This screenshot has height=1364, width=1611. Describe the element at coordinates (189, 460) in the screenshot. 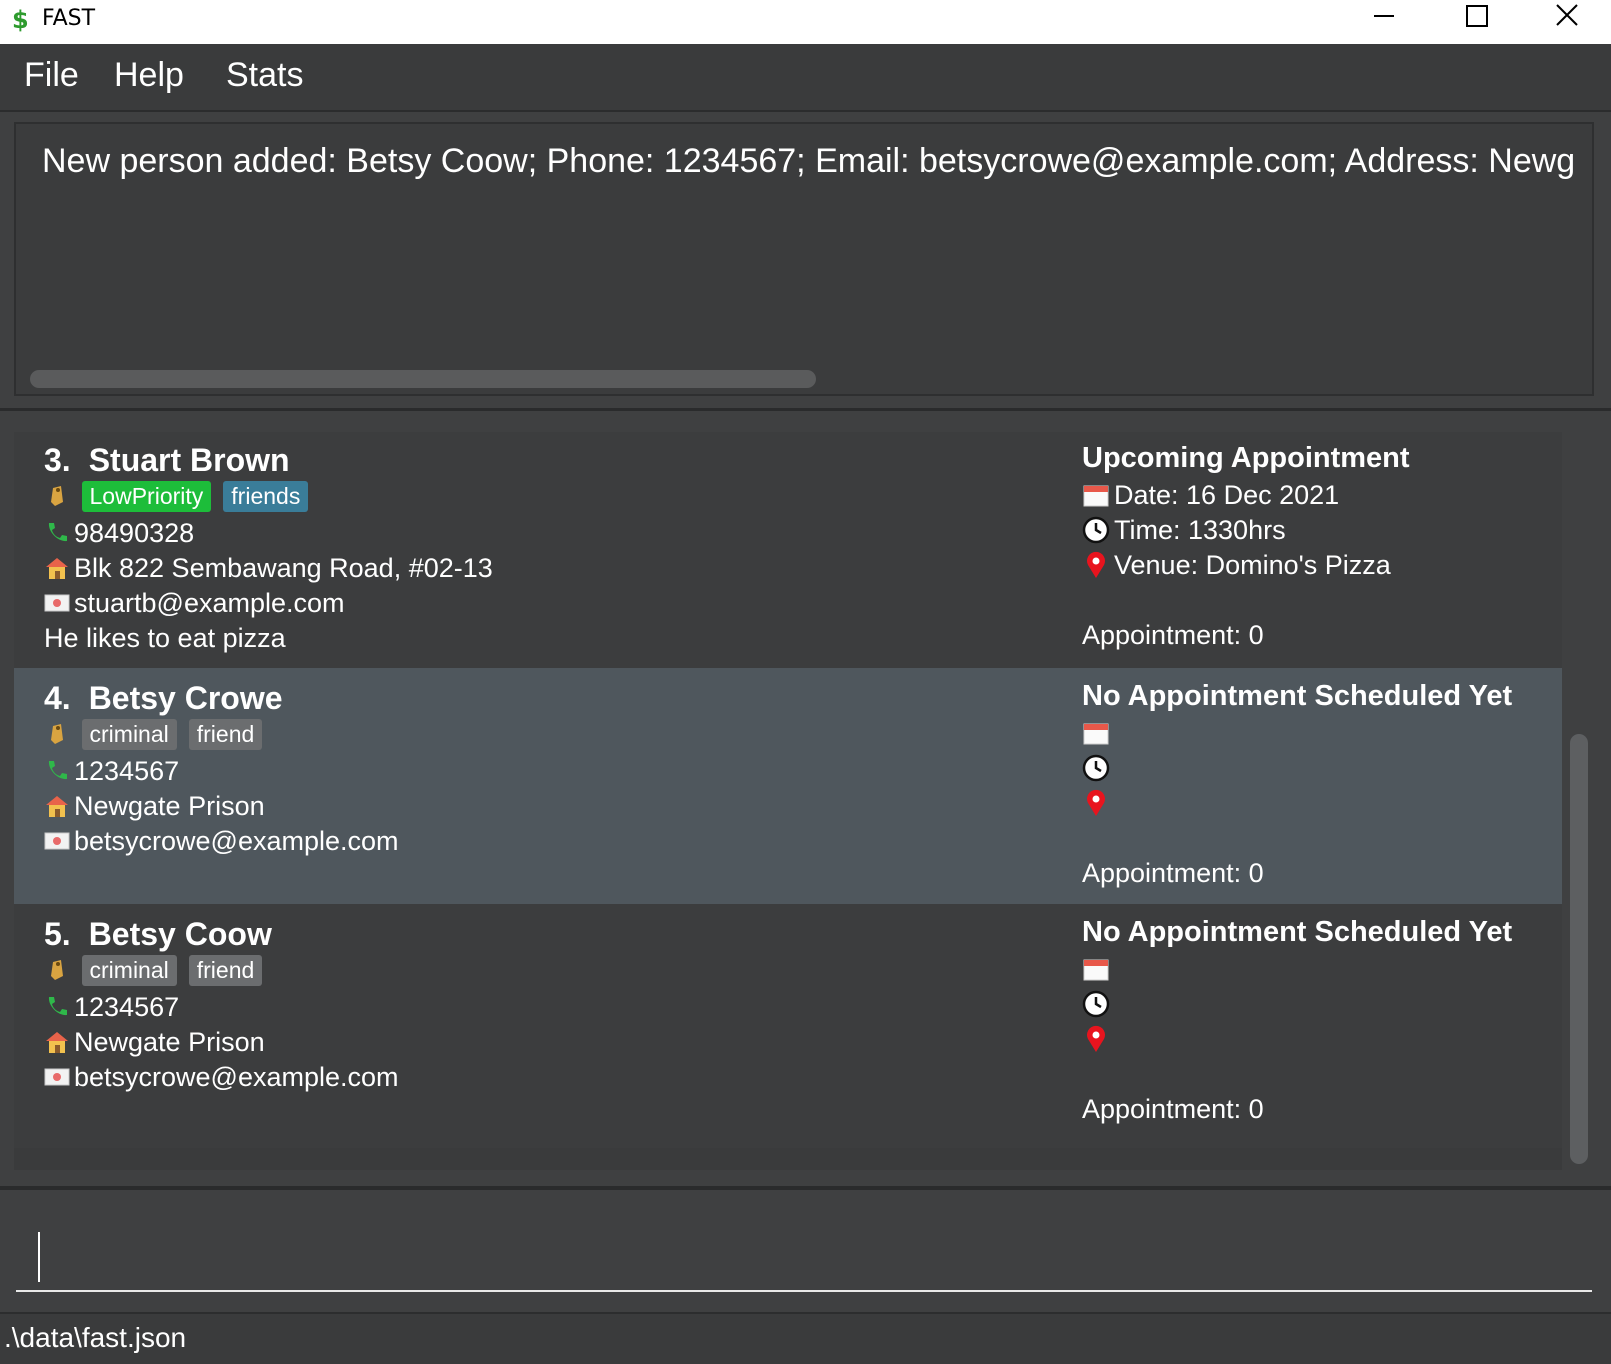

I see `contact-name: Stuart Brown` at that location.